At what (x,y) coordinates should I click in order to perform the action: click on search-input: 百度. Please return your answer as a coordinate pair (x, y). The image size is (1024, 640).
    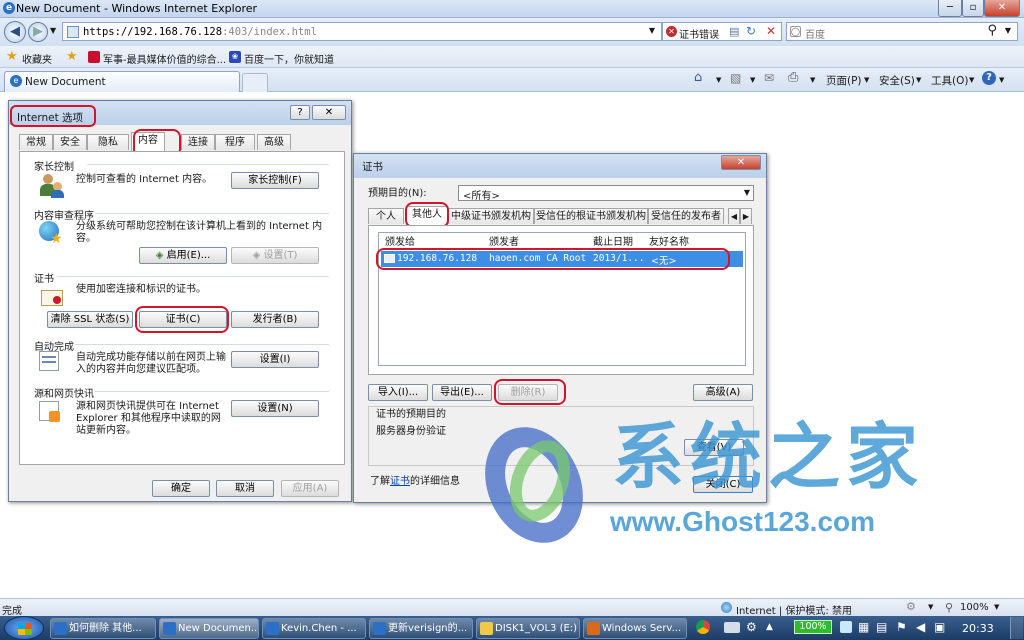
    Looking at the image, I should click on (815, 33).